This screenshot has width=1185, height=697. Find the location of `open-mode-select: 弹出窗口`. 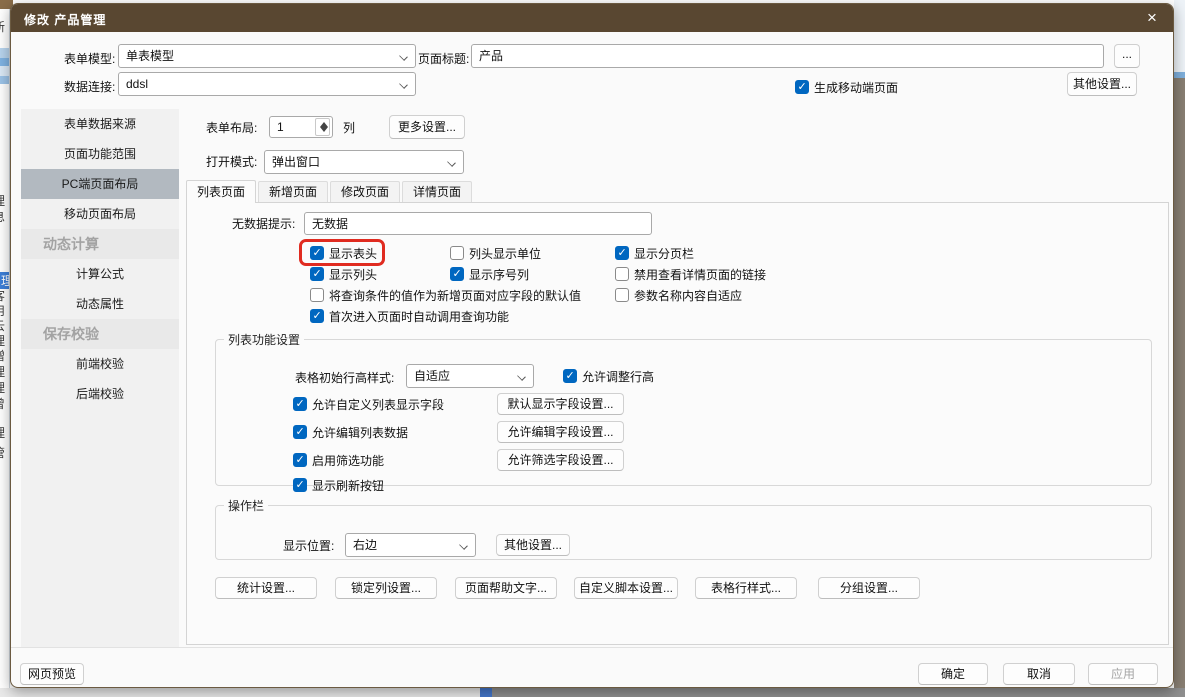

open-mode-select: 弹出窗口 is located at coordinates (364, 162).